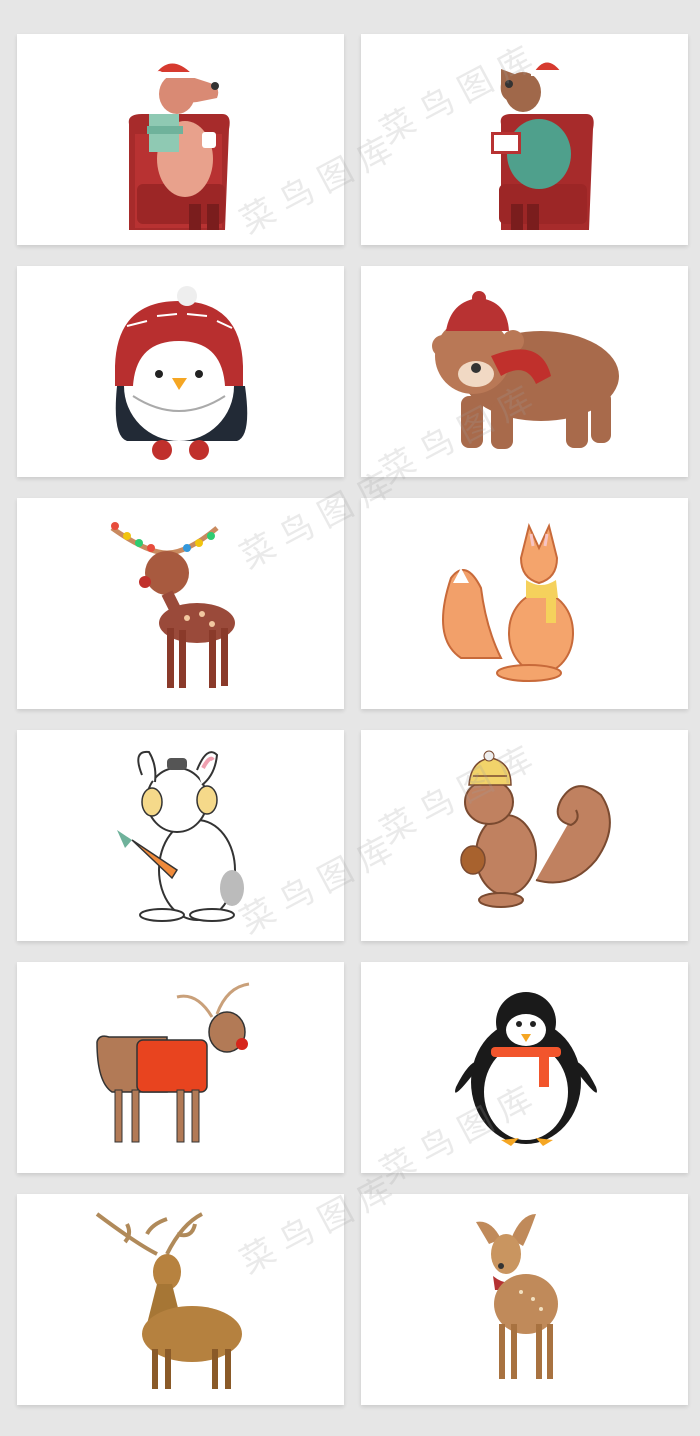  Describe the element at coordinates (172, 605) in the screenshot. I see `fawn-with-christmas-lights-icon` at that location.